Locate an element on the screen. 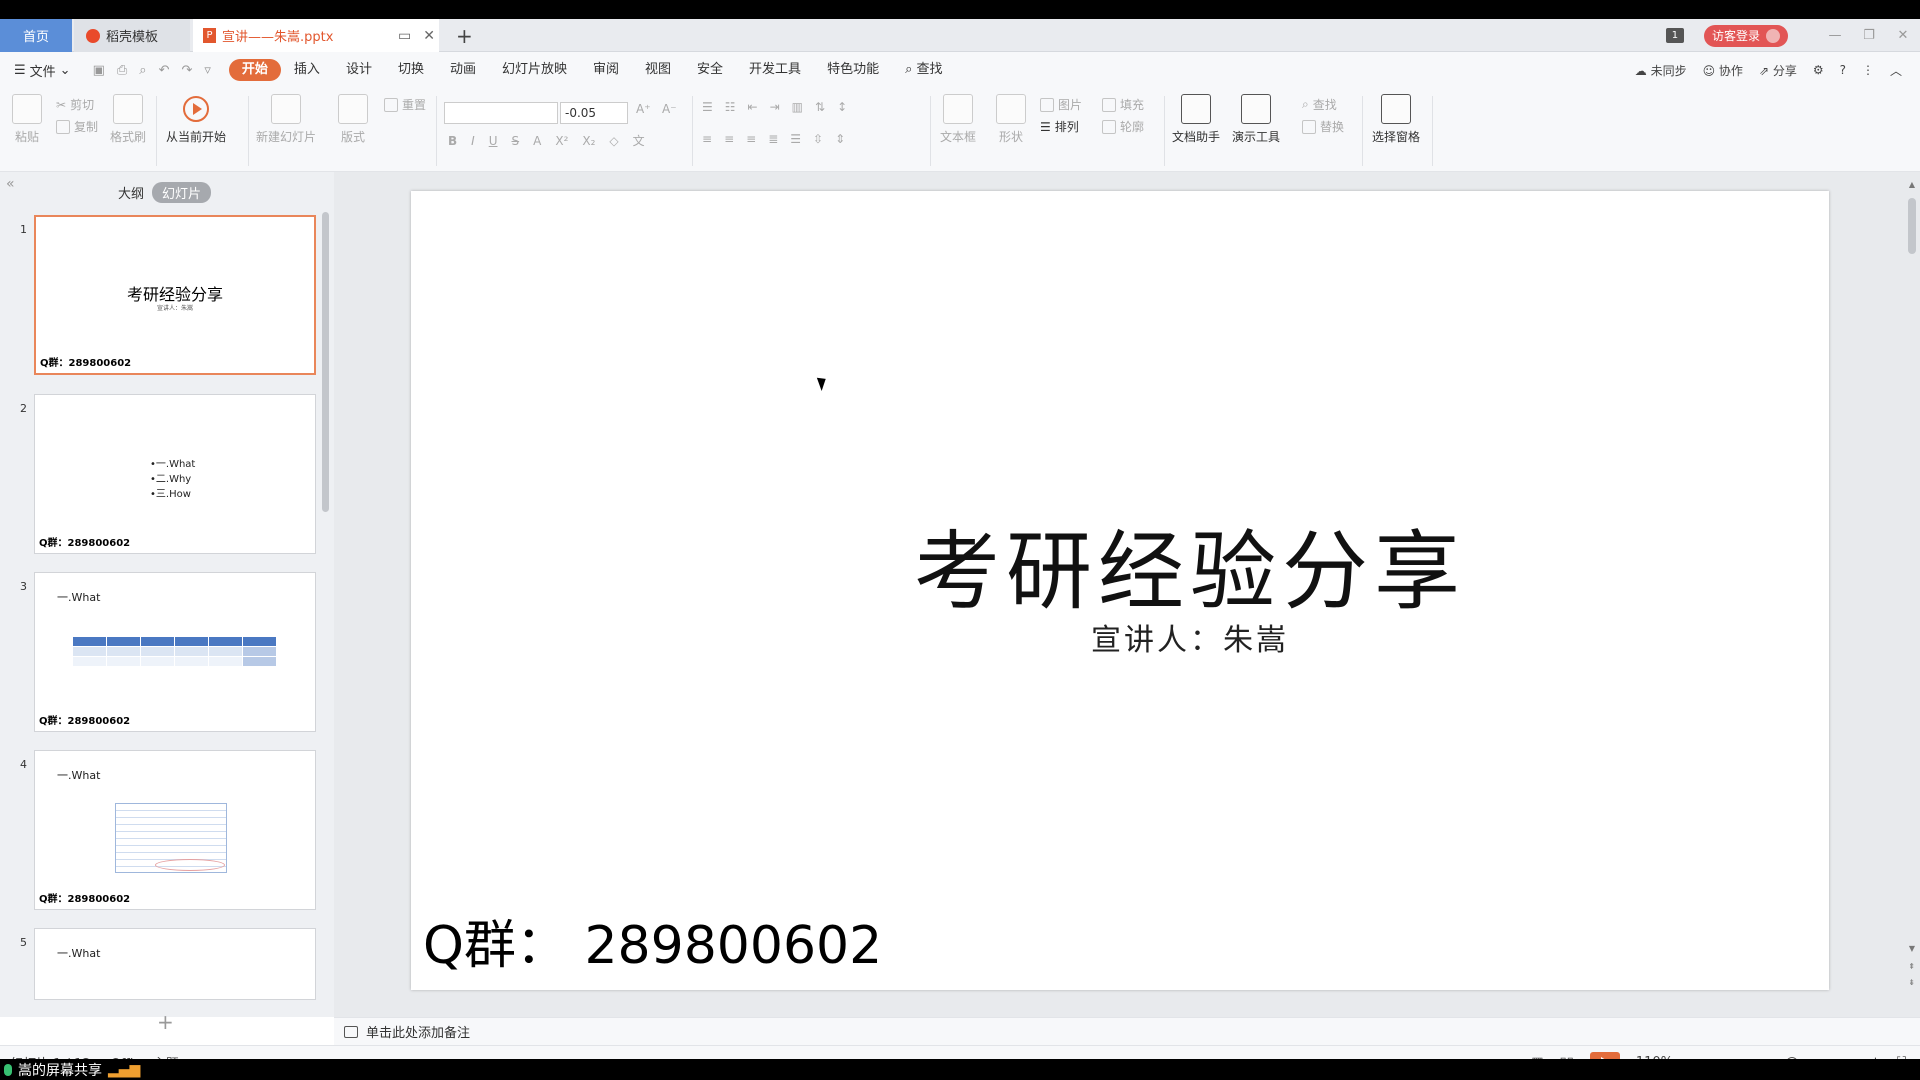 The image size is (1920, 1080). shape-button: 形状 is located at coordinates (1011, 119).